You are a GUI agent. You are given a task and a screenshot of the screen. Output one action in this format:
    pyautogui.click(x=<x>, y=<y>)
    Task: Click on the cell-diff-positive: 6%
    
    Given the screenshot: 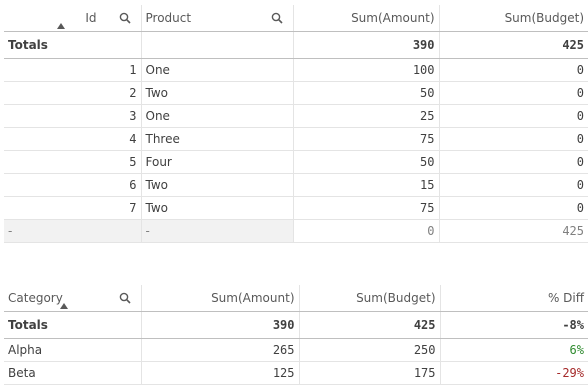 What is the action you would take?
    pyautogui.click(x=514, y=350)
    